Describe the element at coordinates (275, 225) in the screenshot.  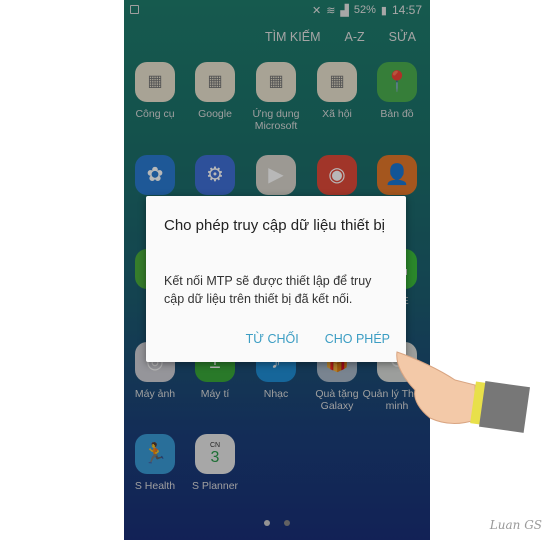
I see `dialog-title: Cho phép truy cập dữ liệu thiết bị` at that location.